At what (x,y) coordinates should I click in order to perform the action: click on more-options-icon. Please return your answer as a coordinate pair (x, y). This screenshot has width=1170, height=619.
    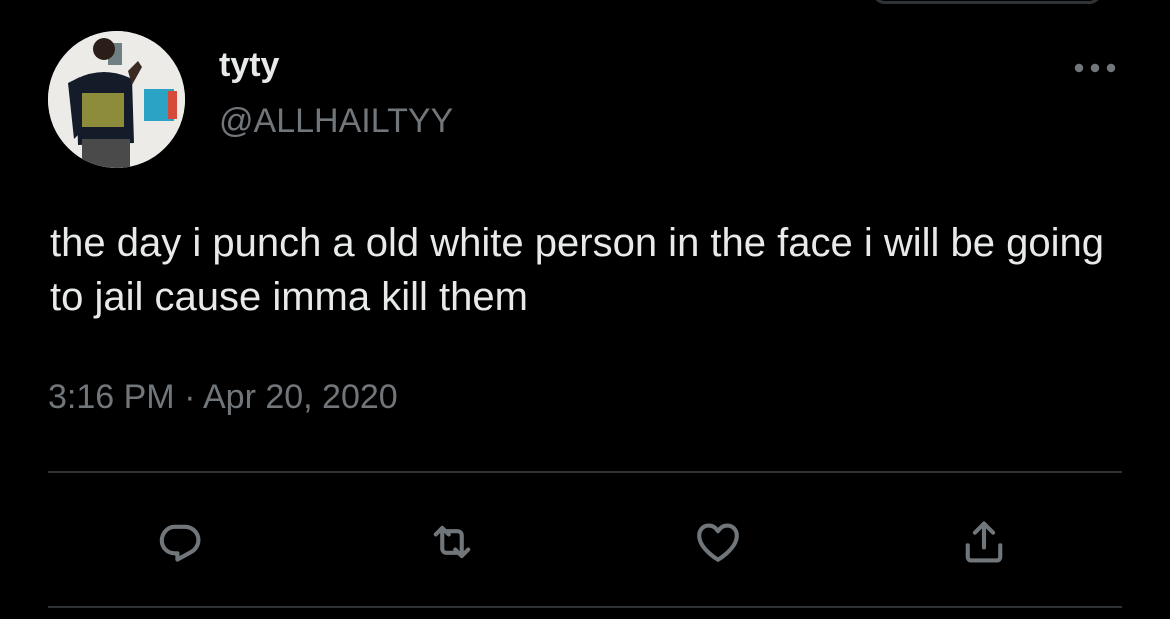
    Looking at the image, I should click on (1095, 68).